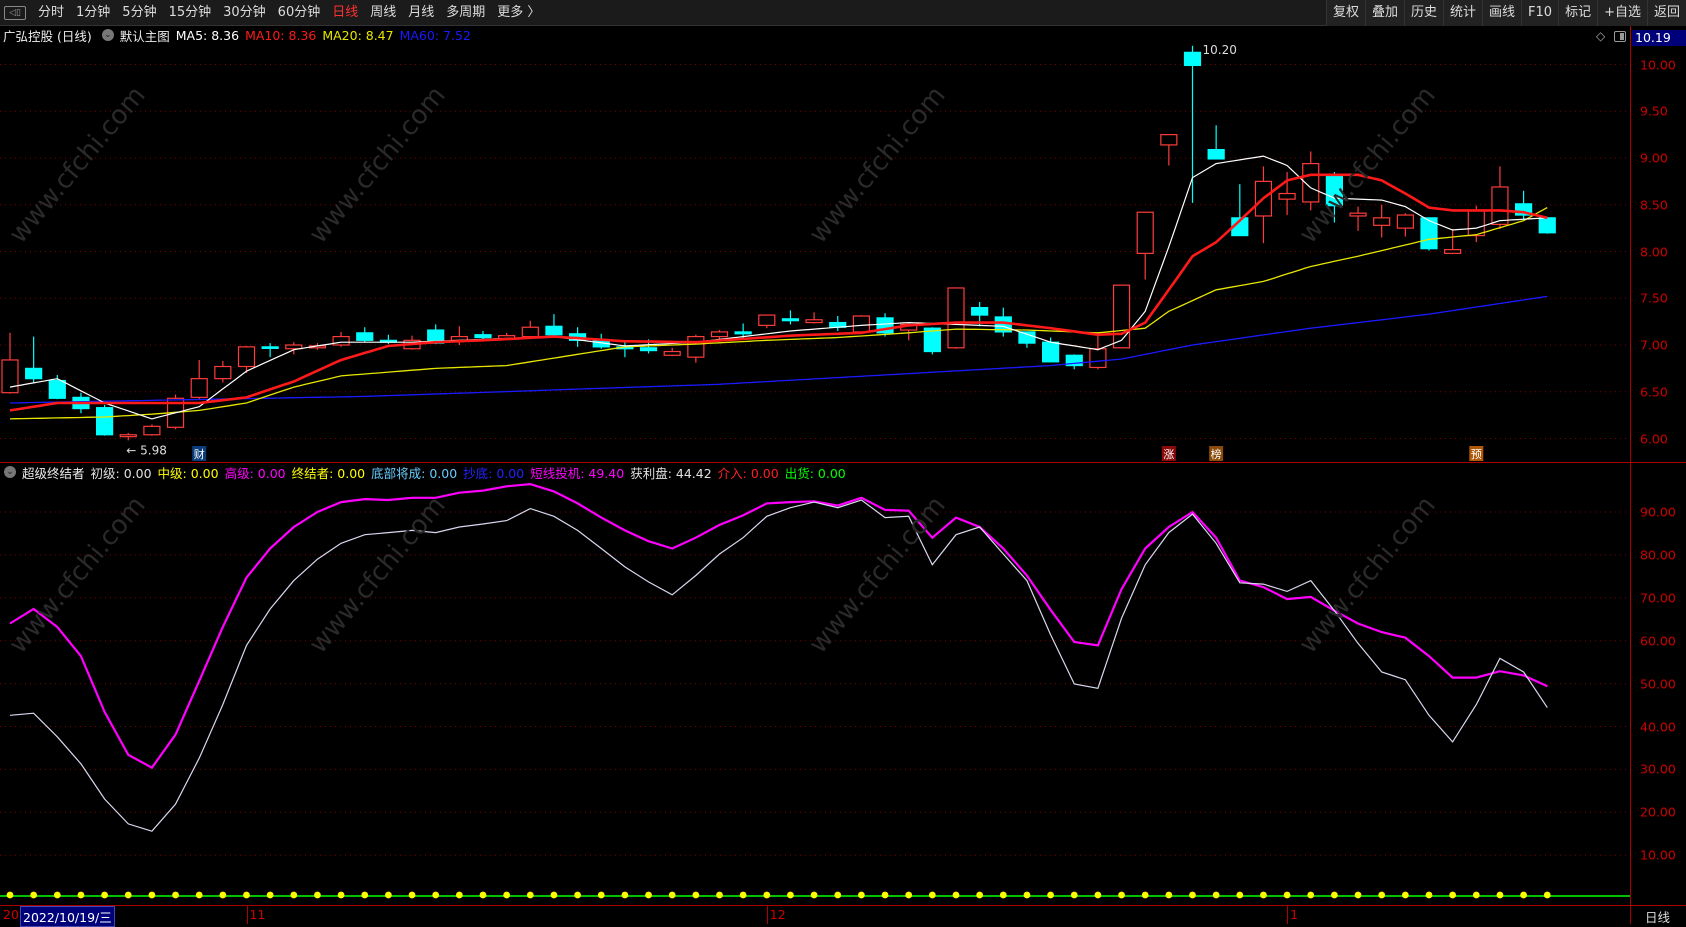 The width and height of the screenshot is (1686, 927). Describe the element at coordinates (1654, 251) in the screenshot. I see `price-tick-label: 8.00` at that location.